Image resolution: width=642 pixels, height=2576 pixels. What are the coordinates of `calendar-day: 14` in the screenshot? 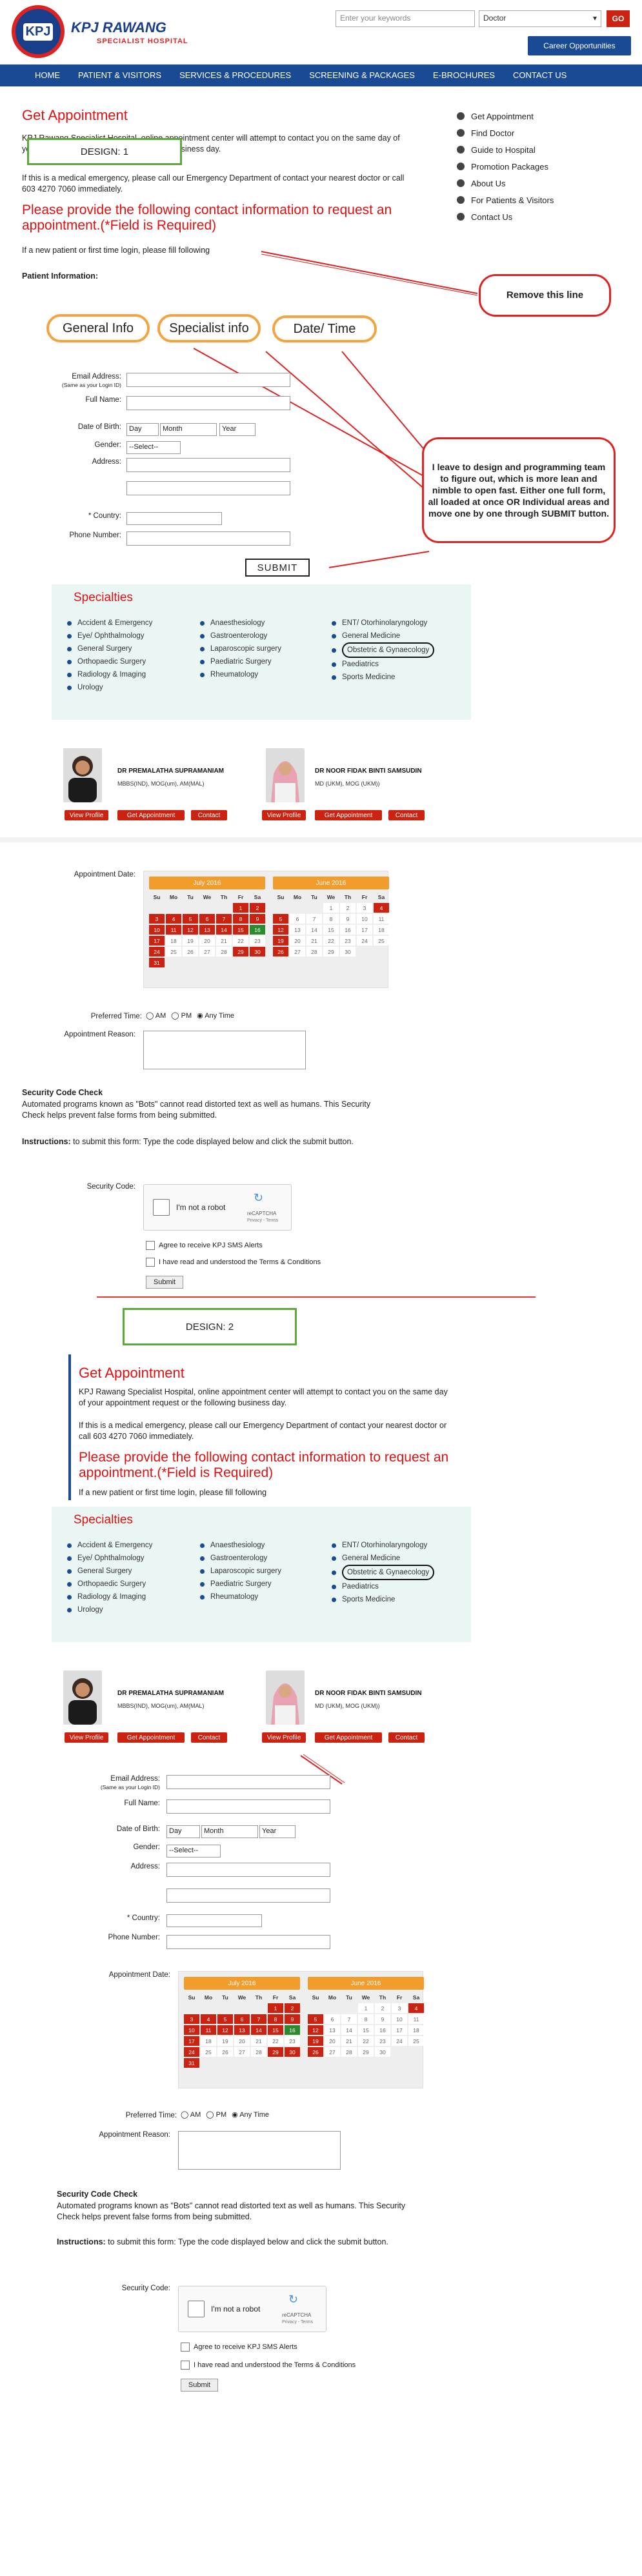 It's located at (314, 930).